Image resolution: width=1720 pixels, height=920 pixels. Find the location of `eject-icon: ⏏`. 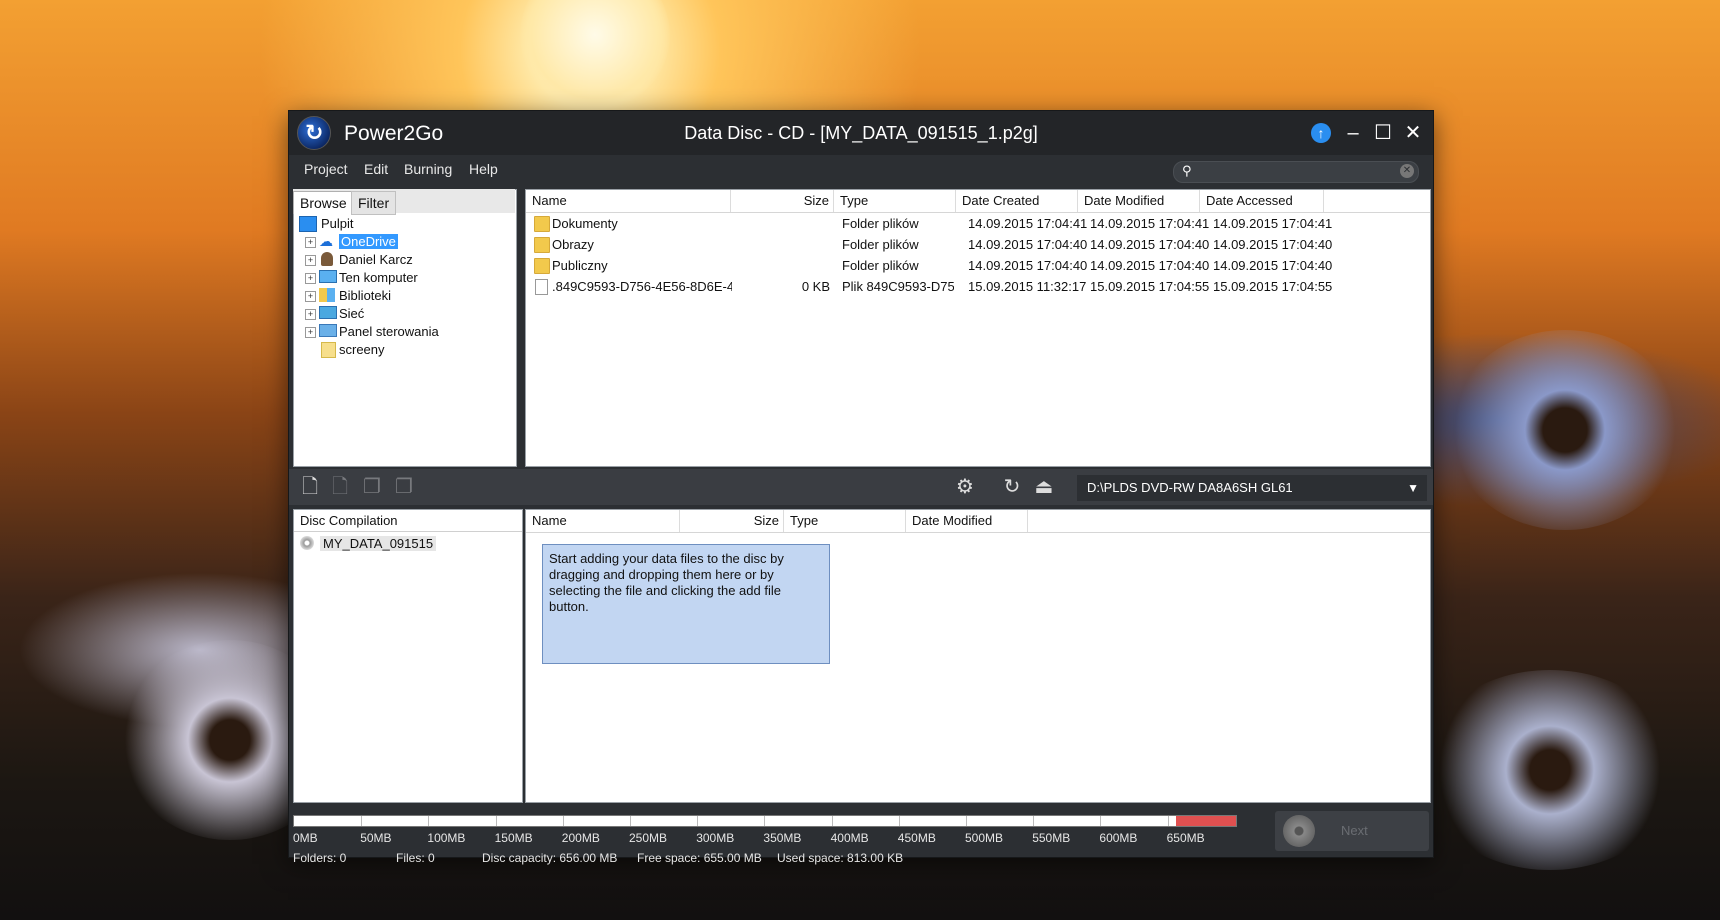

eject-icon: ⏏ is located at coordinates (1044, 487).